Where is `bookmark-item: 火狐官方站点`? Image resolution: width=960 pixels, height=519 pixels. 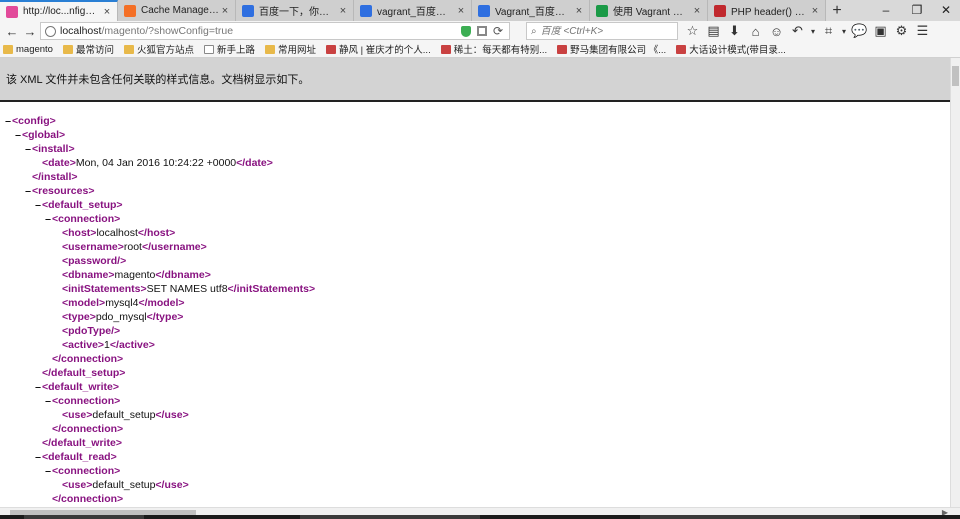 bookmark-item: 火狐官方站点 is located at coordinates (159, 49).